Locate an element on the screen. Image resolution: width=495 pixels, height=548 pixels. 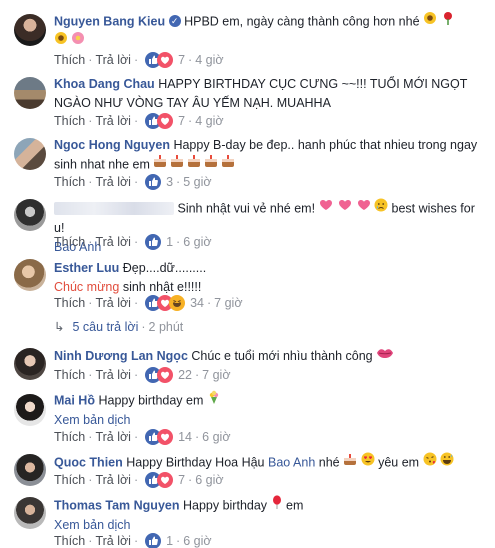
replies-time: 2 phút is located at coordinates (166, 327).